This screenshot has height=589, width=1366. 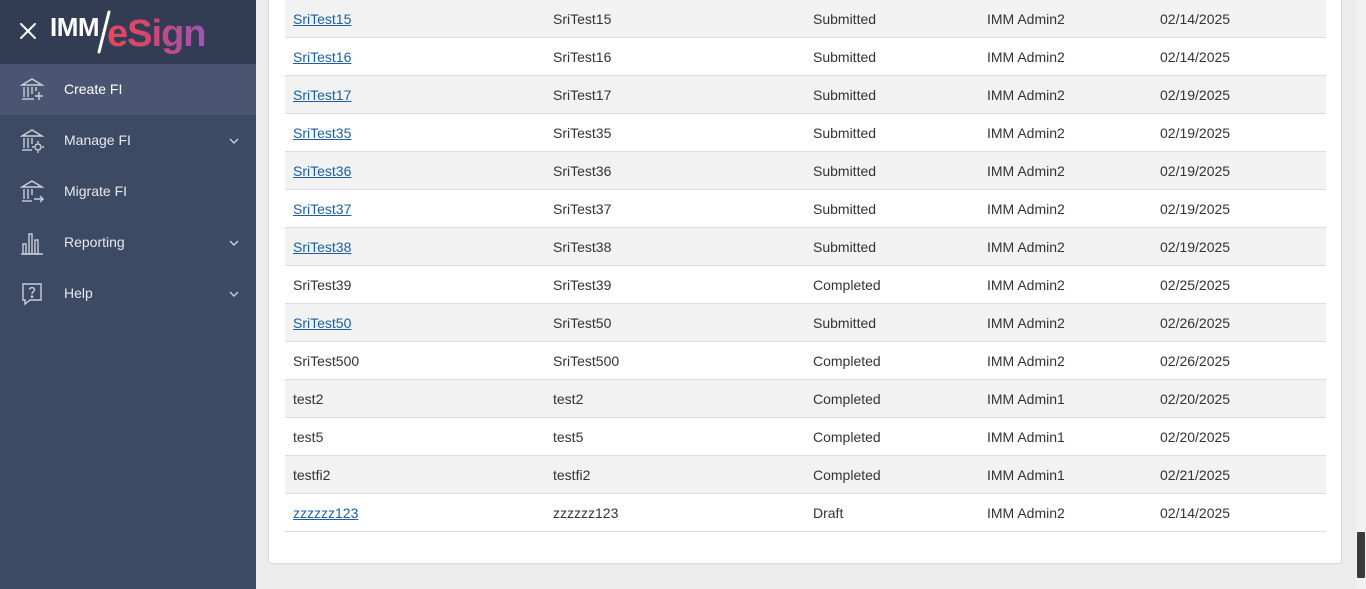 I want to click on status-cell: Draft, so click(x=828, y=513).